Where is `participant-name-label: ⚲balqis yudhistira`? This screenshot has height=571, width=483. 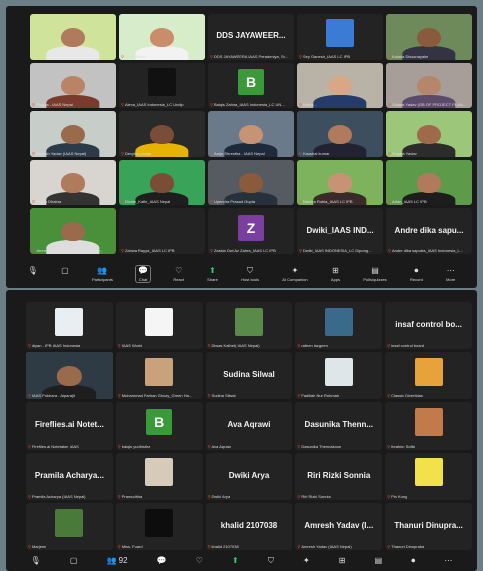 participant-name-label: ⚲balqis yudhistira is located at coordinates (134, 446).